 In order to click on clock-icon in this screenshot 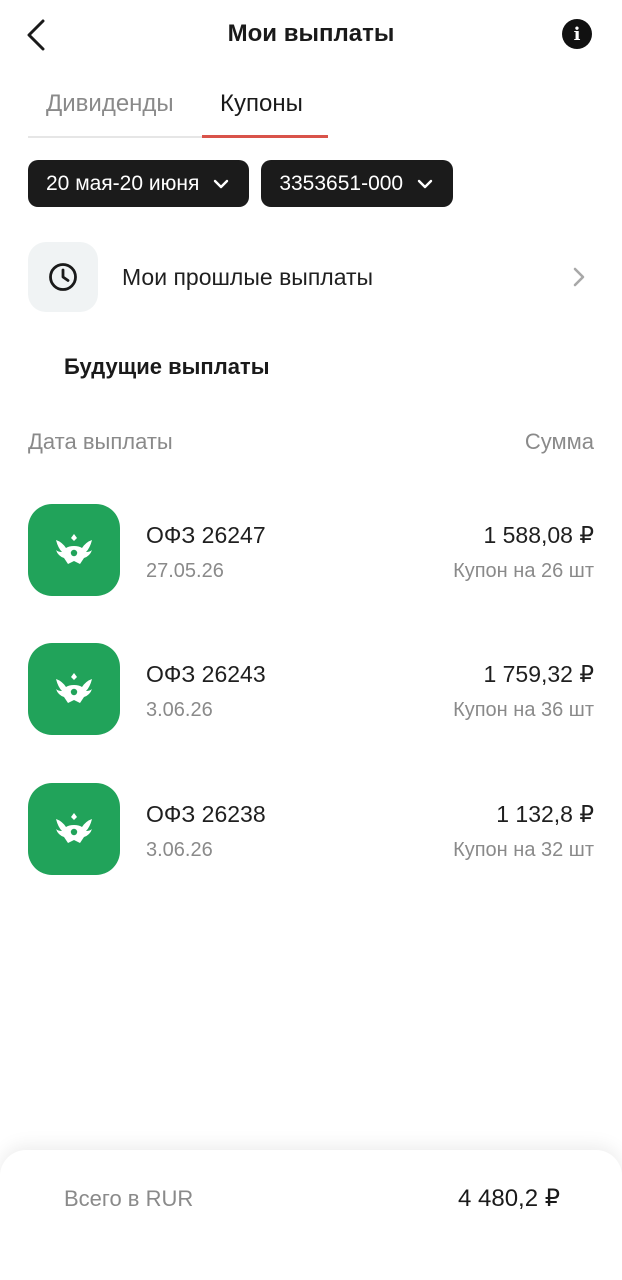, I will do `click(63, 277)`.